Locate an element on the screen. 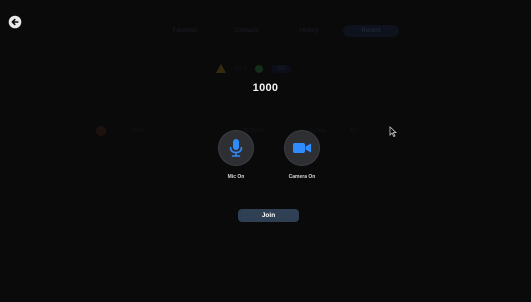  join-button: Join is located at coordinates (268, 215).